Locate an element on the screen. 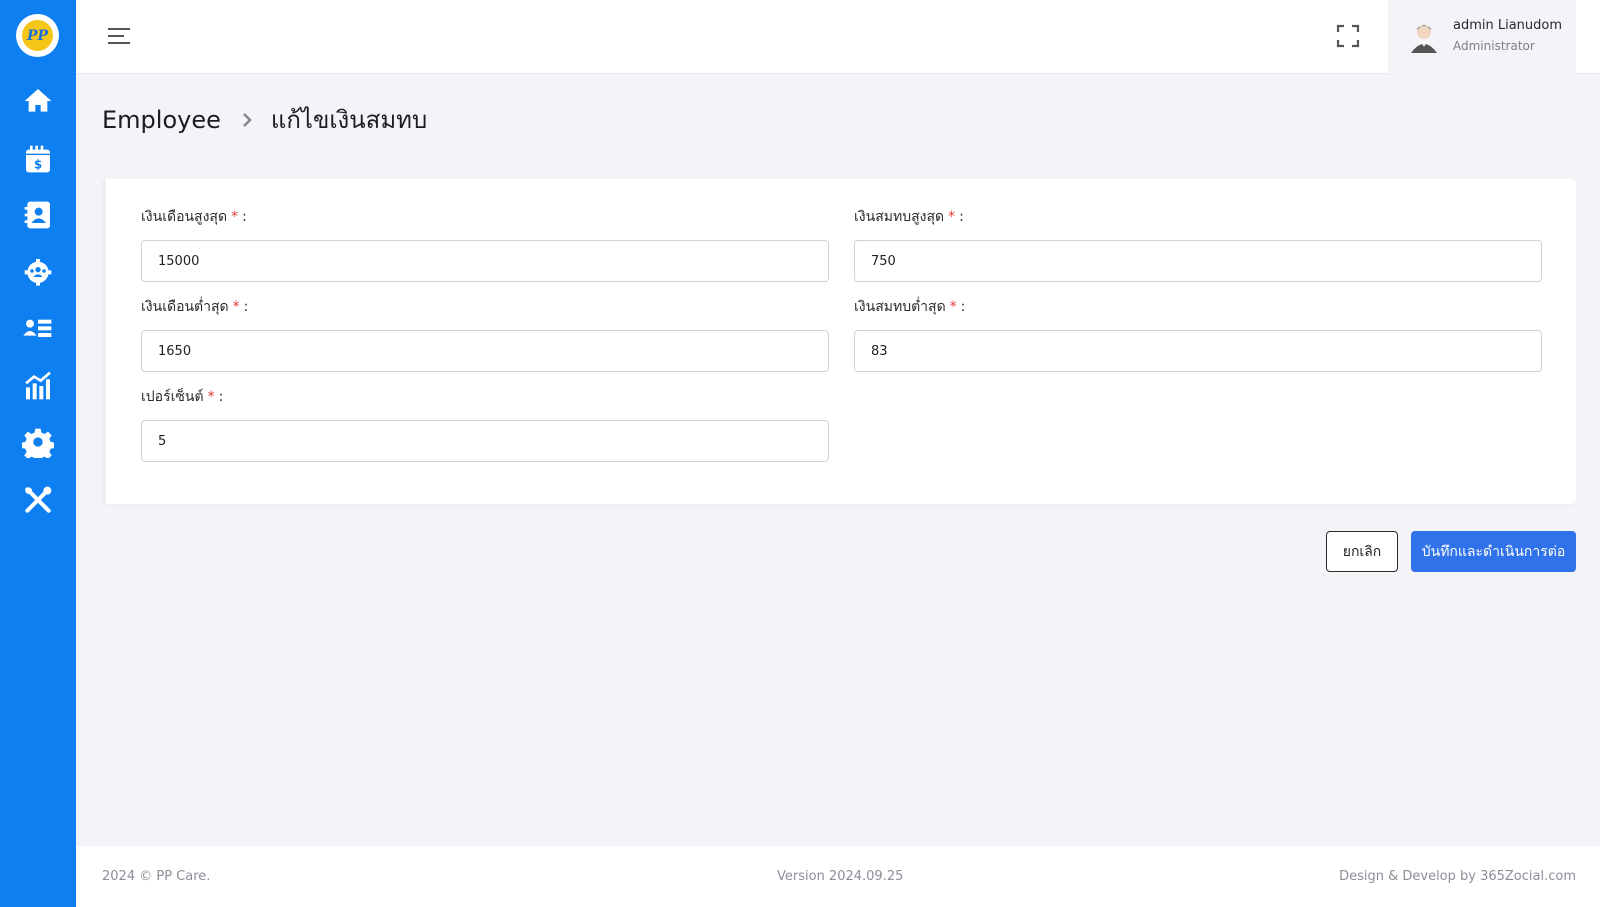 The image size is (1600, 907). cancel-button: ยกเลิก is located at coordinates (1362, 551).